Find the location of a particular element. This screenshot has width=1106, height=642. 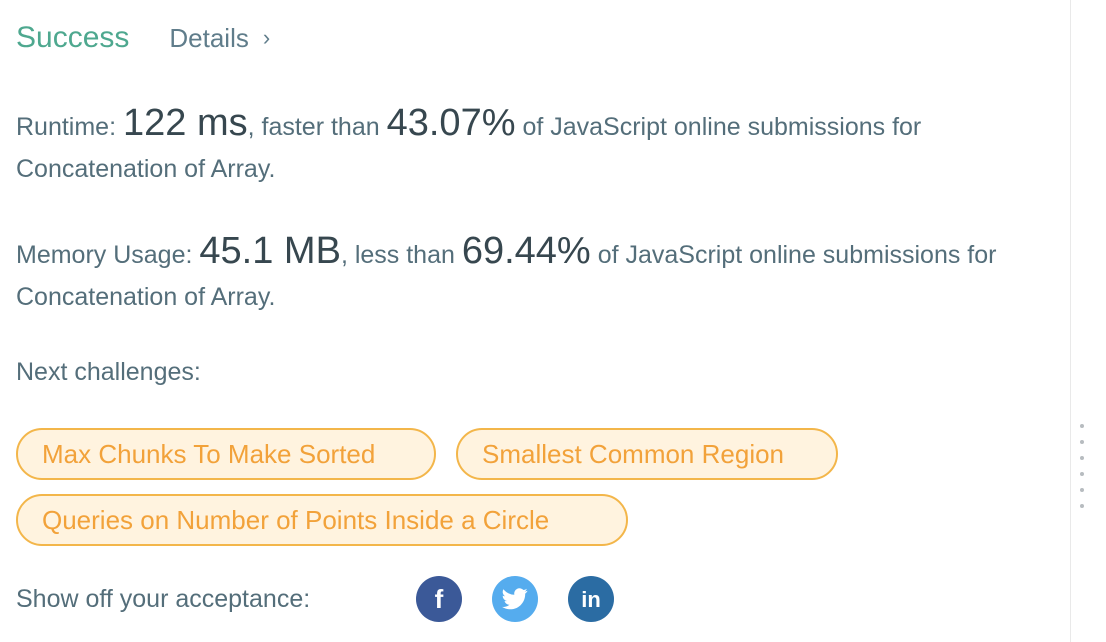

memory-comparison: , less than is located at coordinates (397, 255).